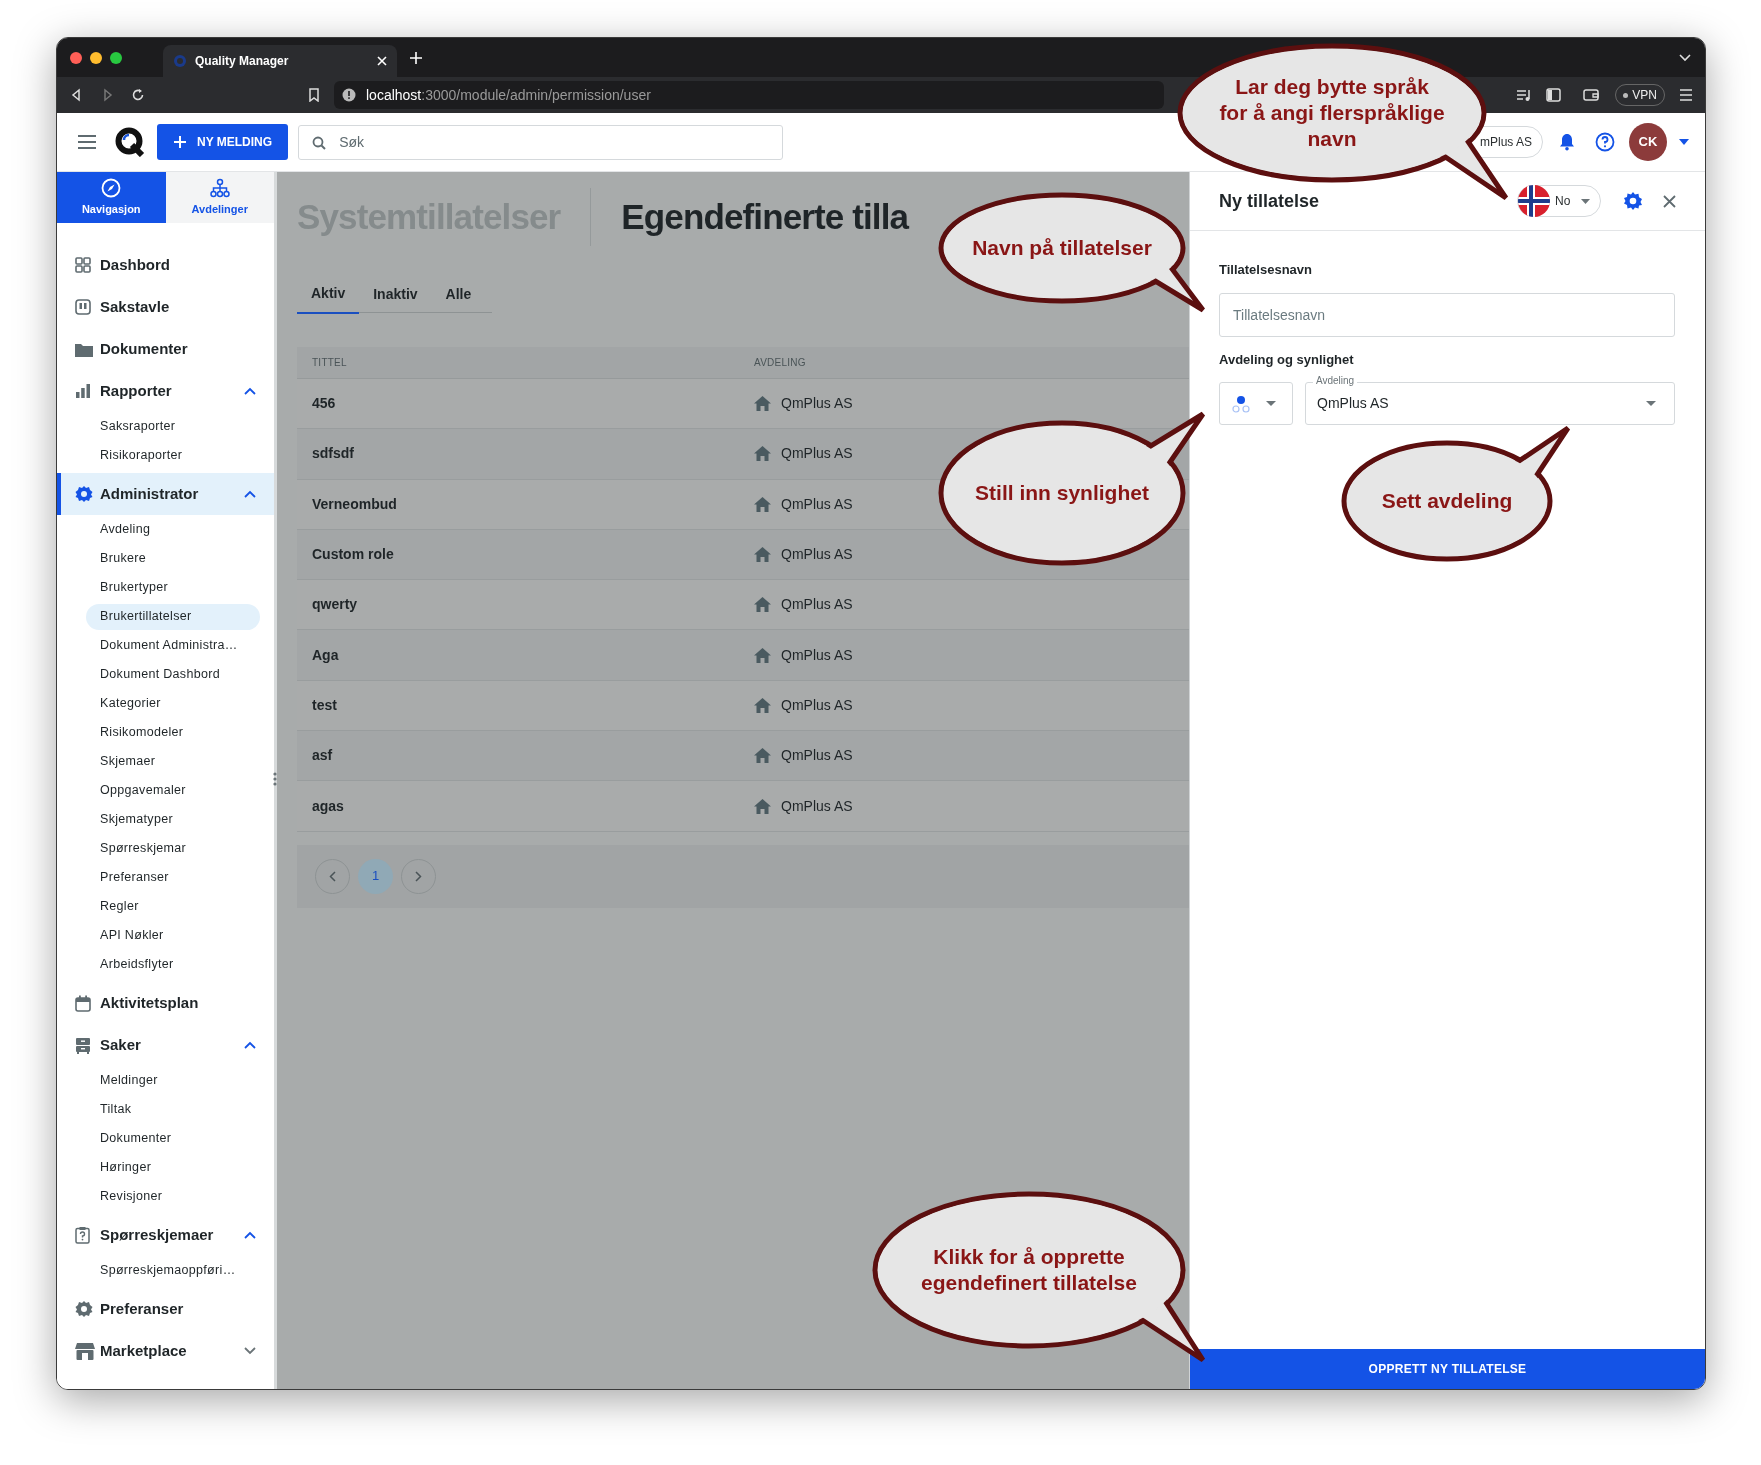 The height and width of the screenshot is (1465, 1761). What do you see at coordinates (1266, 270) in the screenshot?
I see `field-label: Tillatelsesnavn` at bounding box center [1266, 270].